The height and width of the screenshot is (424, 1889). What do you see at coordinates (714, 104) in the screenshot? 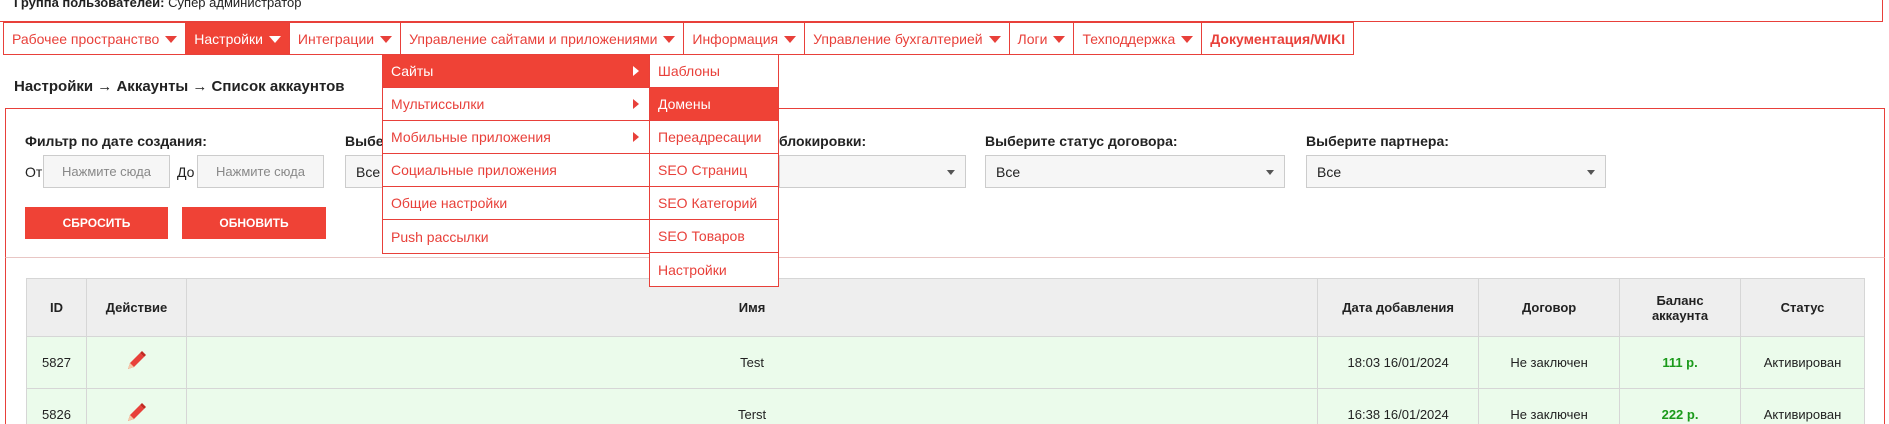
I see `submenu2-domains: Домены` at bounding box center [714, 104].